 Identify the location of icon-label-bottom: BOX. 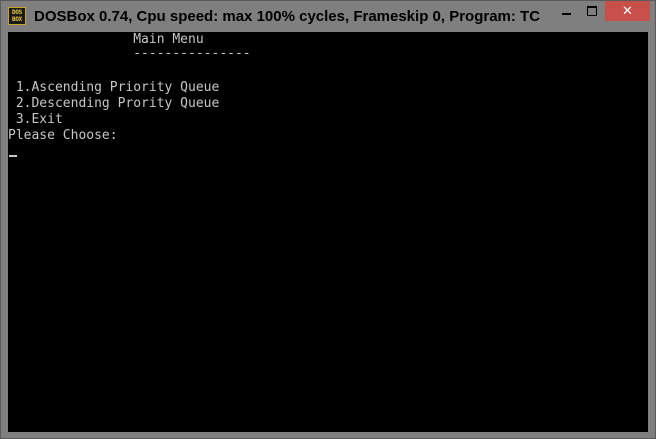
(17, 19).